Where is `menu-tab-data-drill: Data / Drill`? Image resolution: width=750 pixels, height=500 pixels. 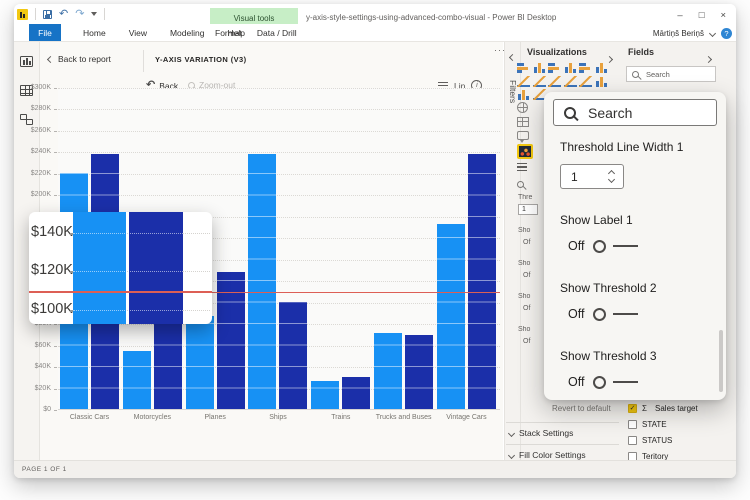 menu-tab-data-drill: Data / Drill is located at coordinates (277, 33).